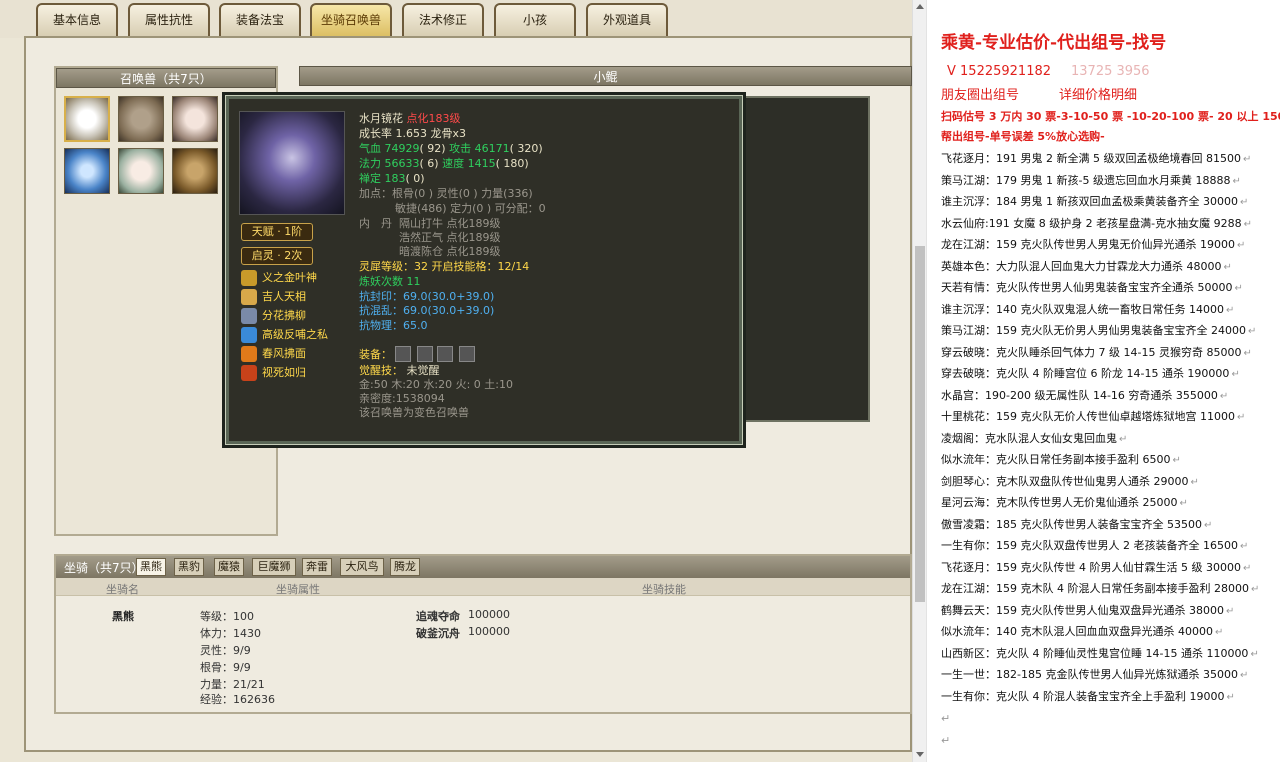 This screenshot has height=762, width=1280. I want to click on mount-stat-spirit: 灵性：9/9, so click(225, 650).